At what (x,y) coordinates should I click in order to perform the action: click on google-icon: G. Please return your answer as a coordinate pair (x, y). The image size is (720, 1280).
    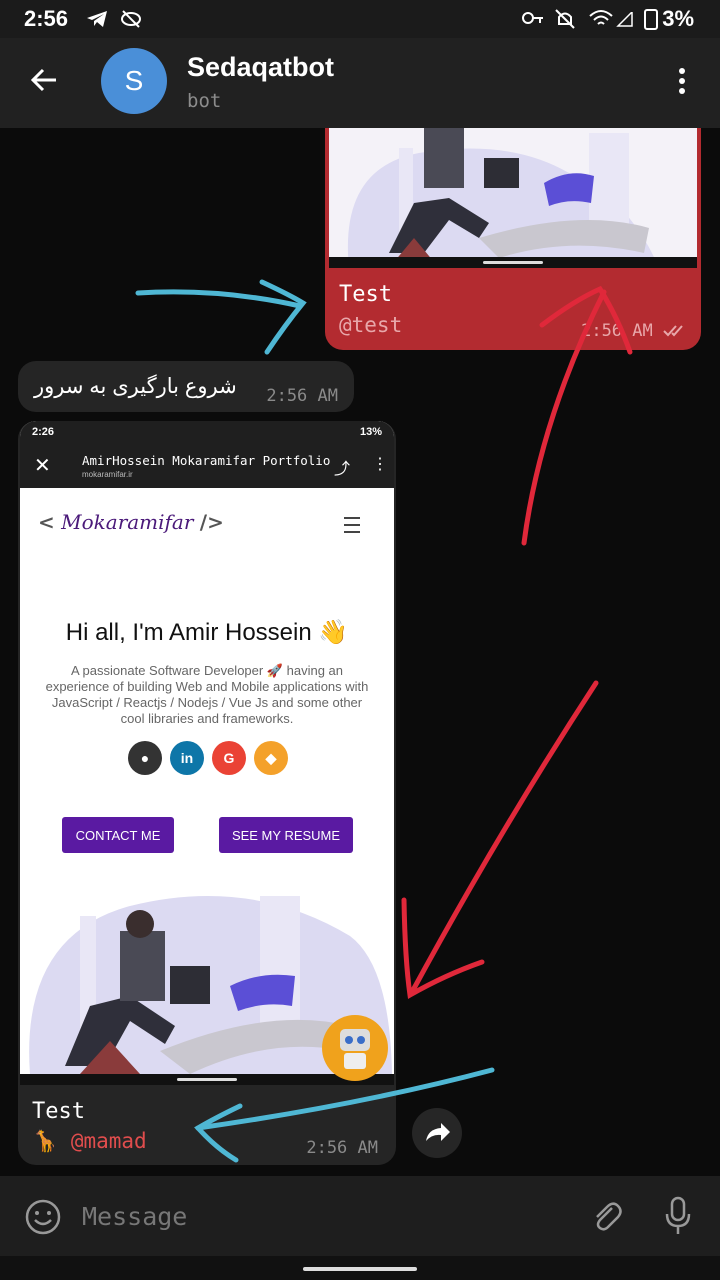
    Looking at the image, I should click on (229, 758).